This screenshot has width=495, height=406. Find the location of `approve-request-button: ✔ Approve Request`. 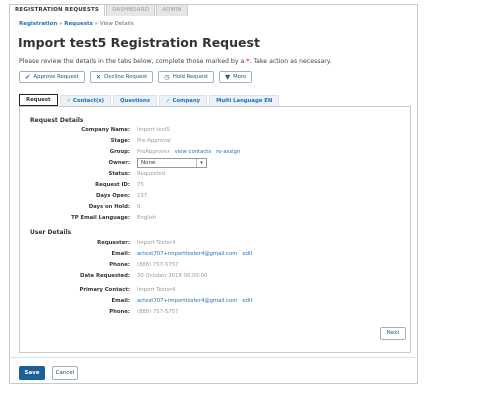

approve-request-button: ✔ Approve Request is located at coordinates (52, 77).